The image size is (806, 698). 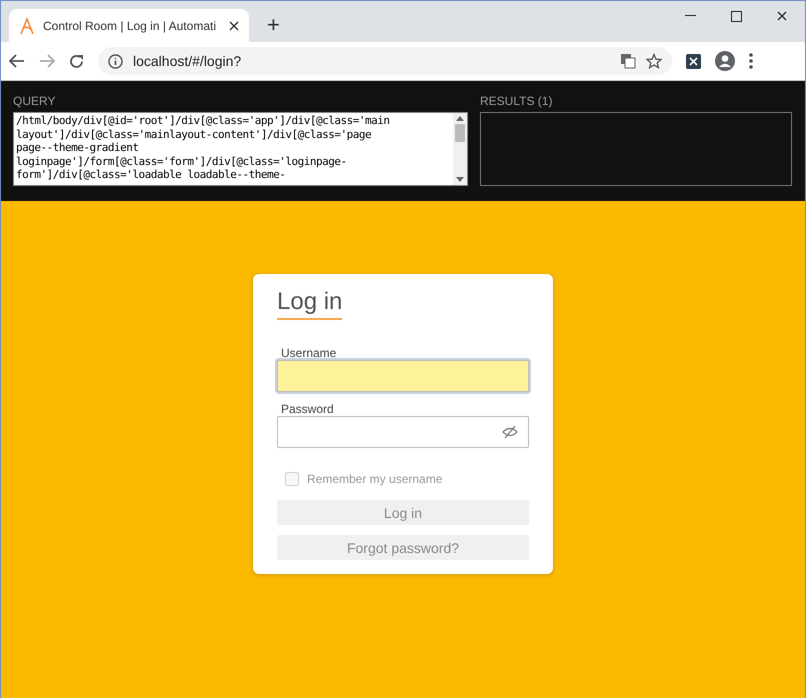 What do you see at coordinates (460, 179) in the screenshot?
I see `scroll-down-icon` at bounding box center [460, 179].